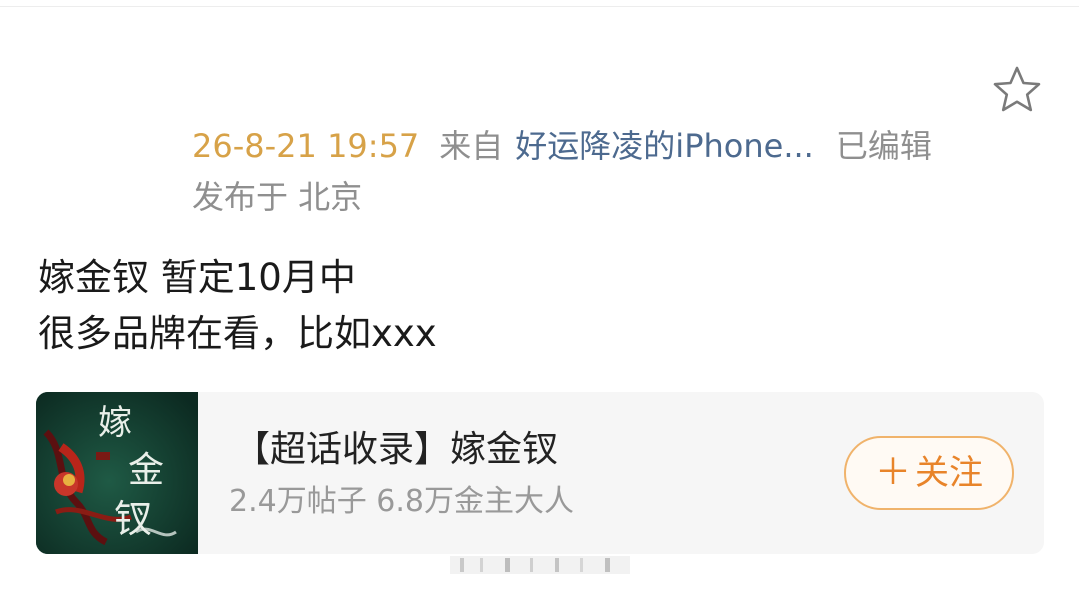 This screenshot has width=1079, height=590. What do you see at coordinates (115, 423) in the screenshot?
I see `cover-lettering-1: 嫁` at bounding box center [115, 423].